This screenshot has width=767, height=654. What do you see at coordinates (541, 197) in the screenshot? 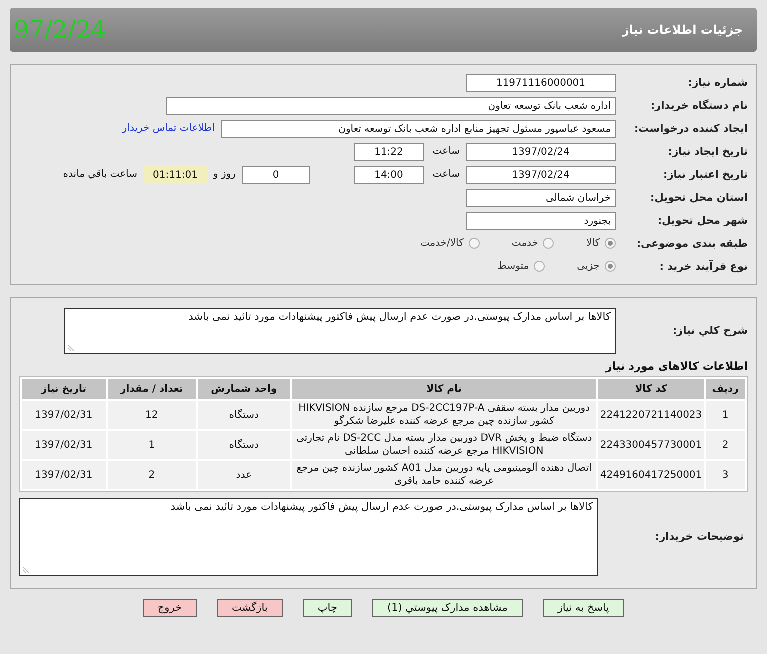
I see `province-field: خراسان شمالی` at bounding box center [541, 197].